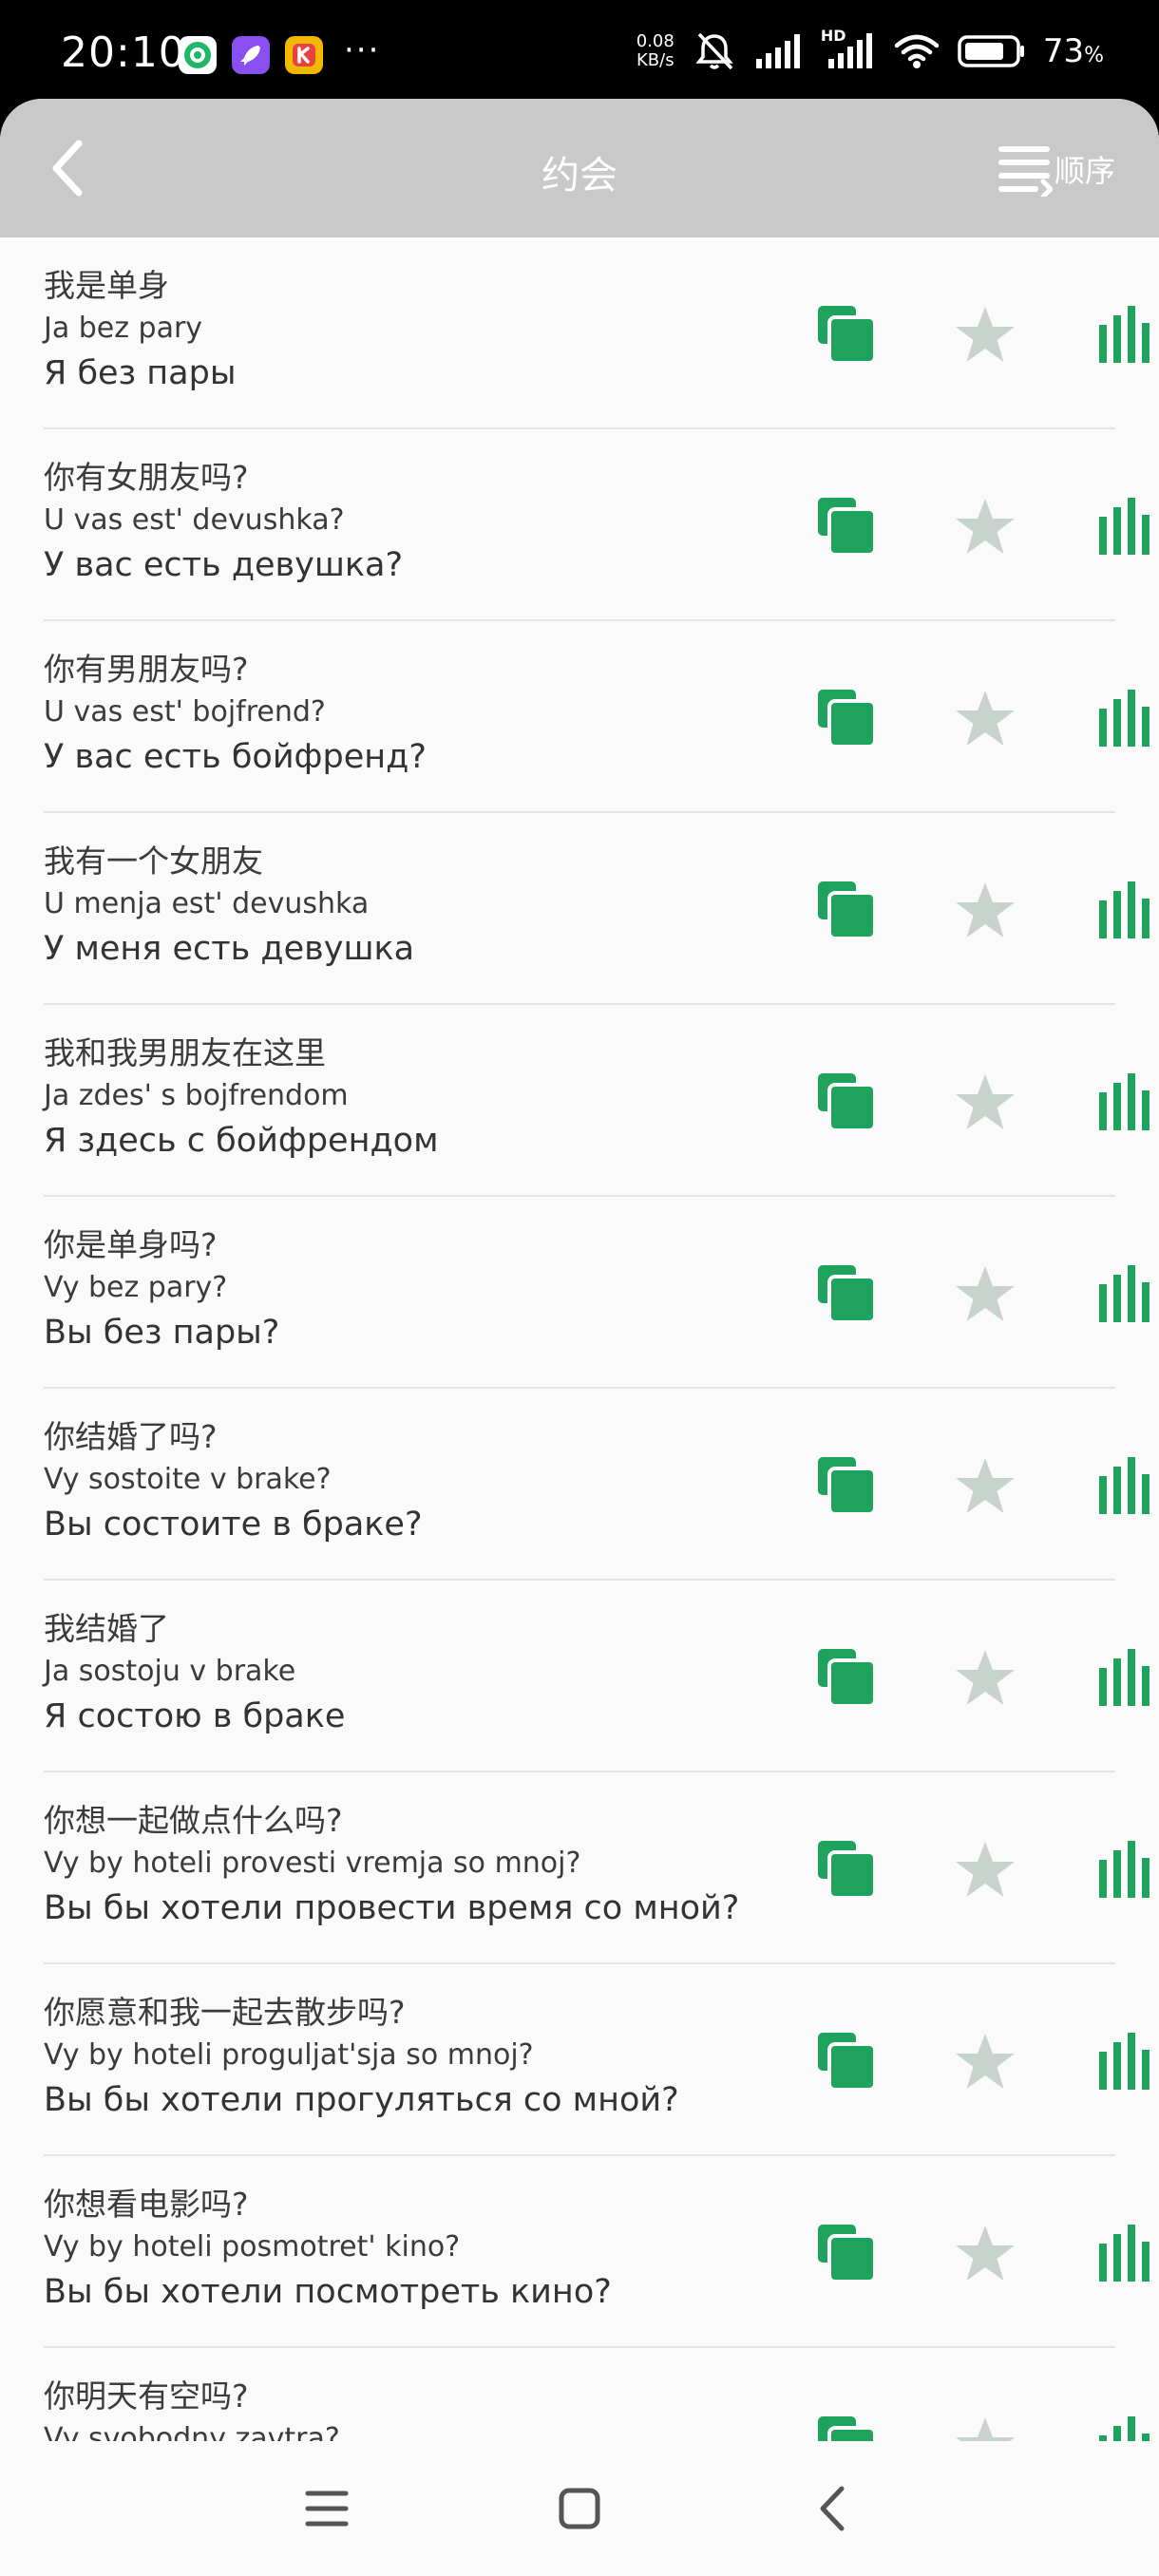  Describe the element at coordinates (1056, 169) in the screenshot. I see `sort-order-button: 顺序` at that location.